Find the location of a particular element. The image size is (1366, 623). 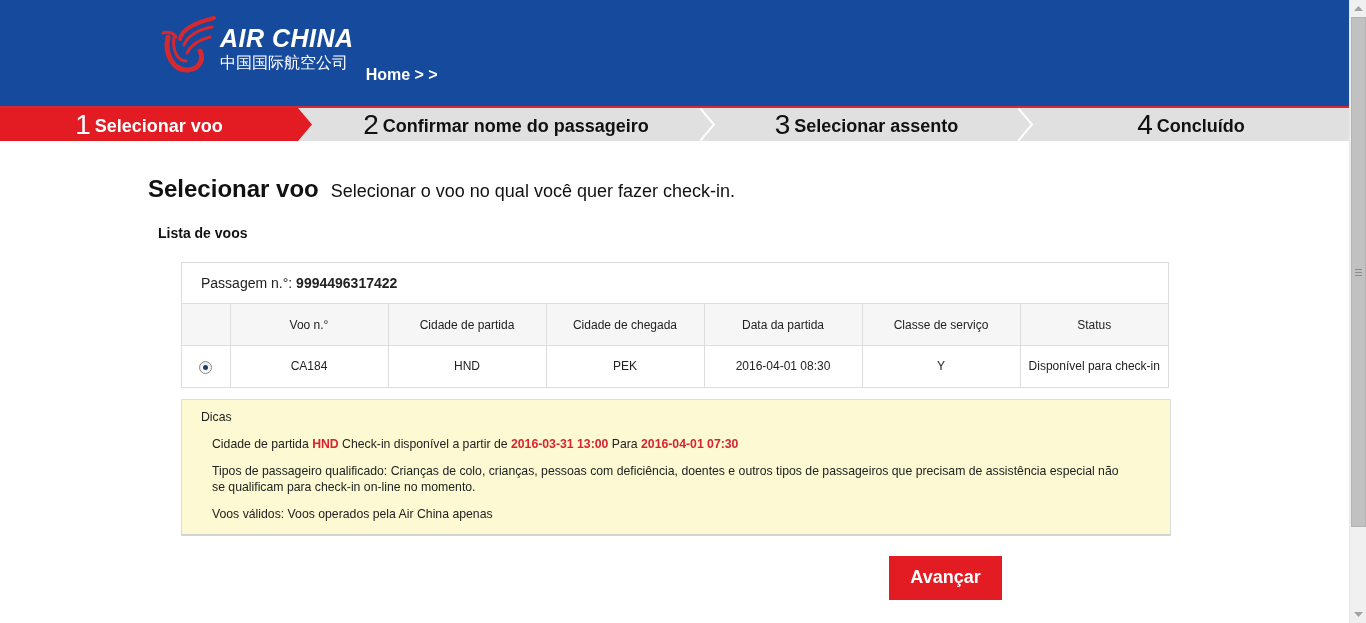

table-cell: 2016-04-01 08:30 is located at coordinates (783, 366).